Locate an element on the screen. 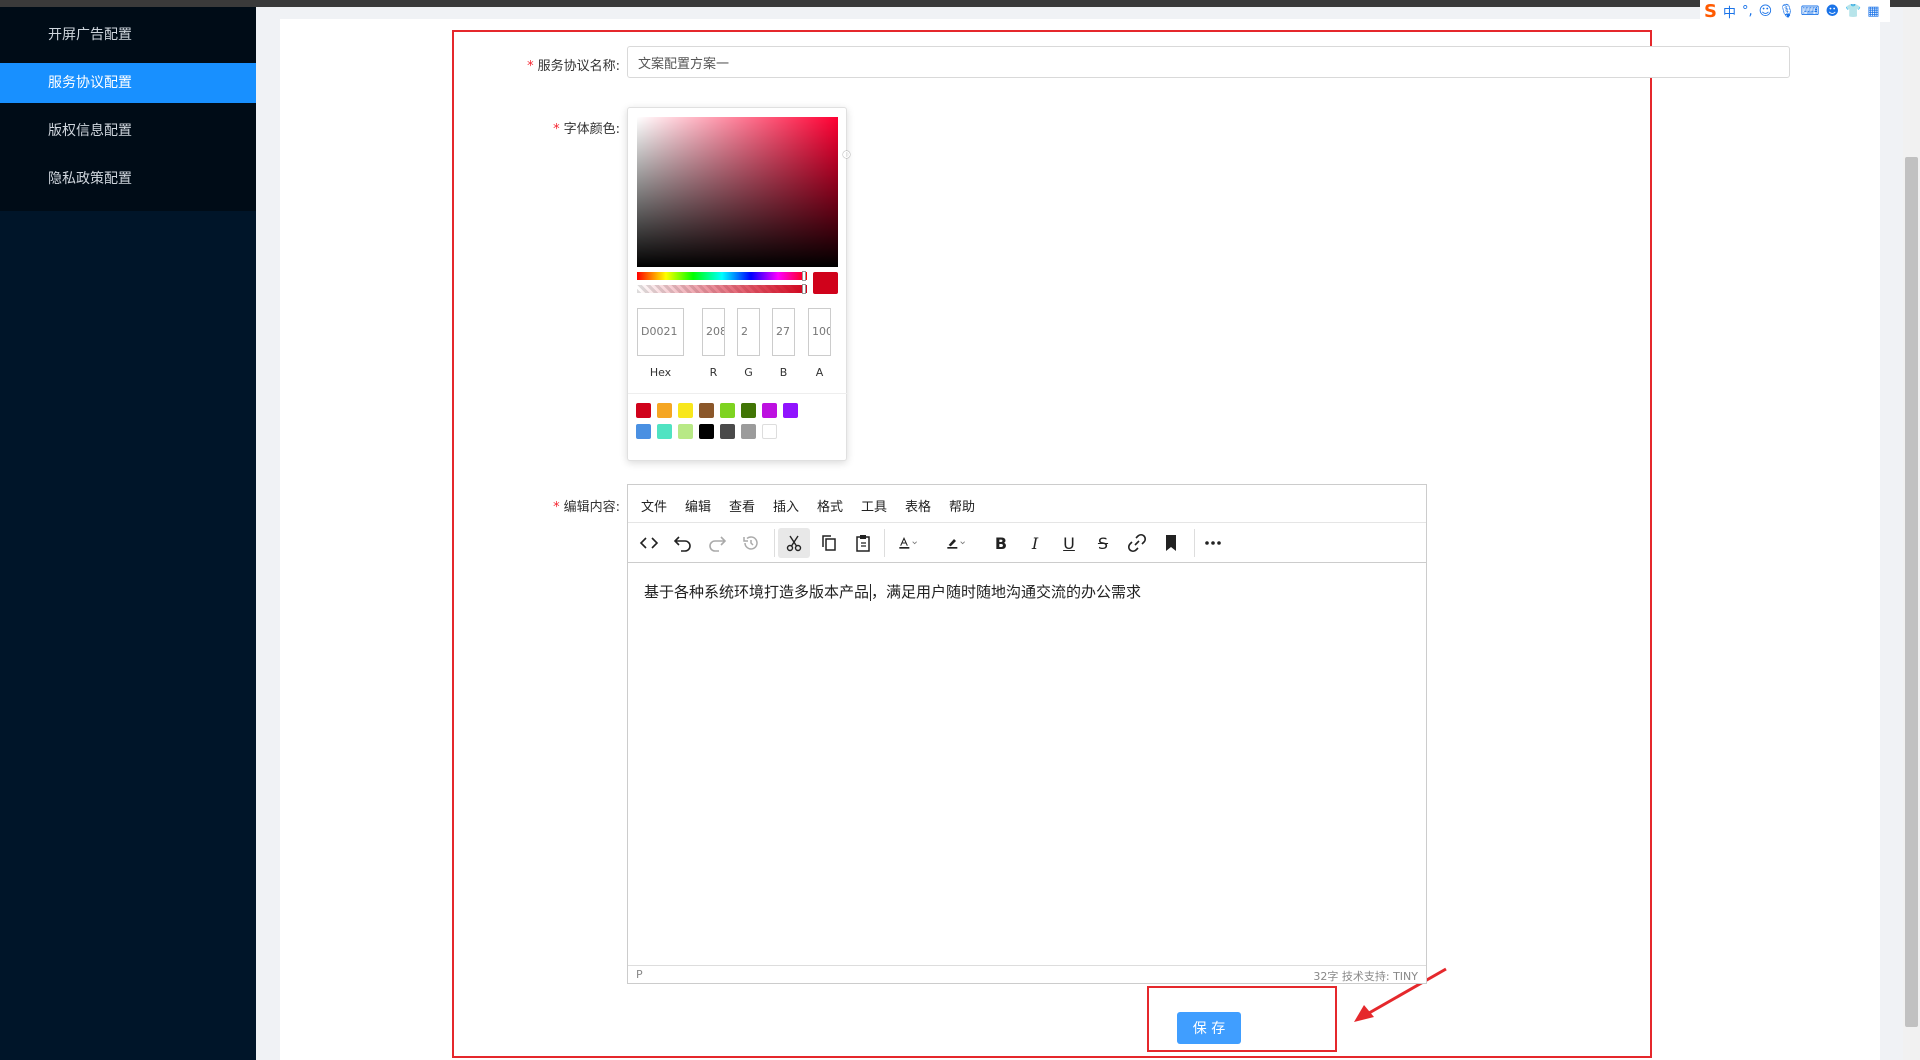 Image resolution: width=1920 pixels, height=1060 pixels. saturation-handle is located at coordinates (846, 154).